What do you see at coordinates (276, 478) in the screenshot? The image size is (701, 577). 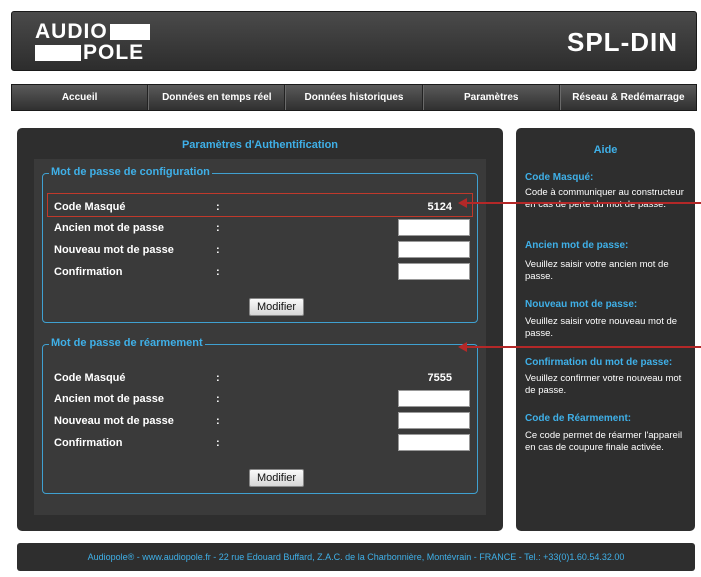 I see `modify-reset-button: Modifier` at bounding box center [276, 478].